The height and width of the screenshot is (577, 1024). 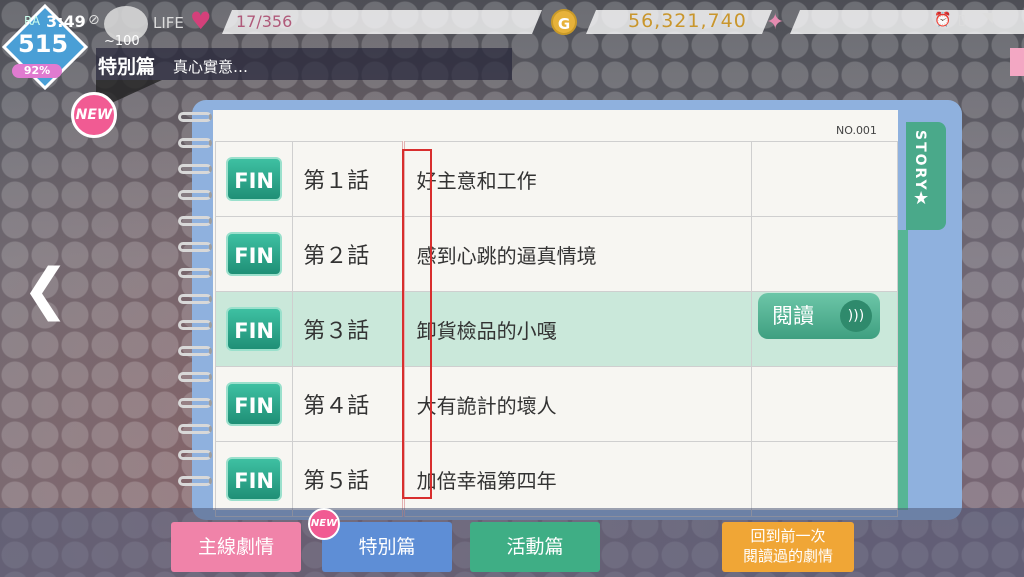 I want to click on sync-icon: ⊘, so click(x=94, y=20).